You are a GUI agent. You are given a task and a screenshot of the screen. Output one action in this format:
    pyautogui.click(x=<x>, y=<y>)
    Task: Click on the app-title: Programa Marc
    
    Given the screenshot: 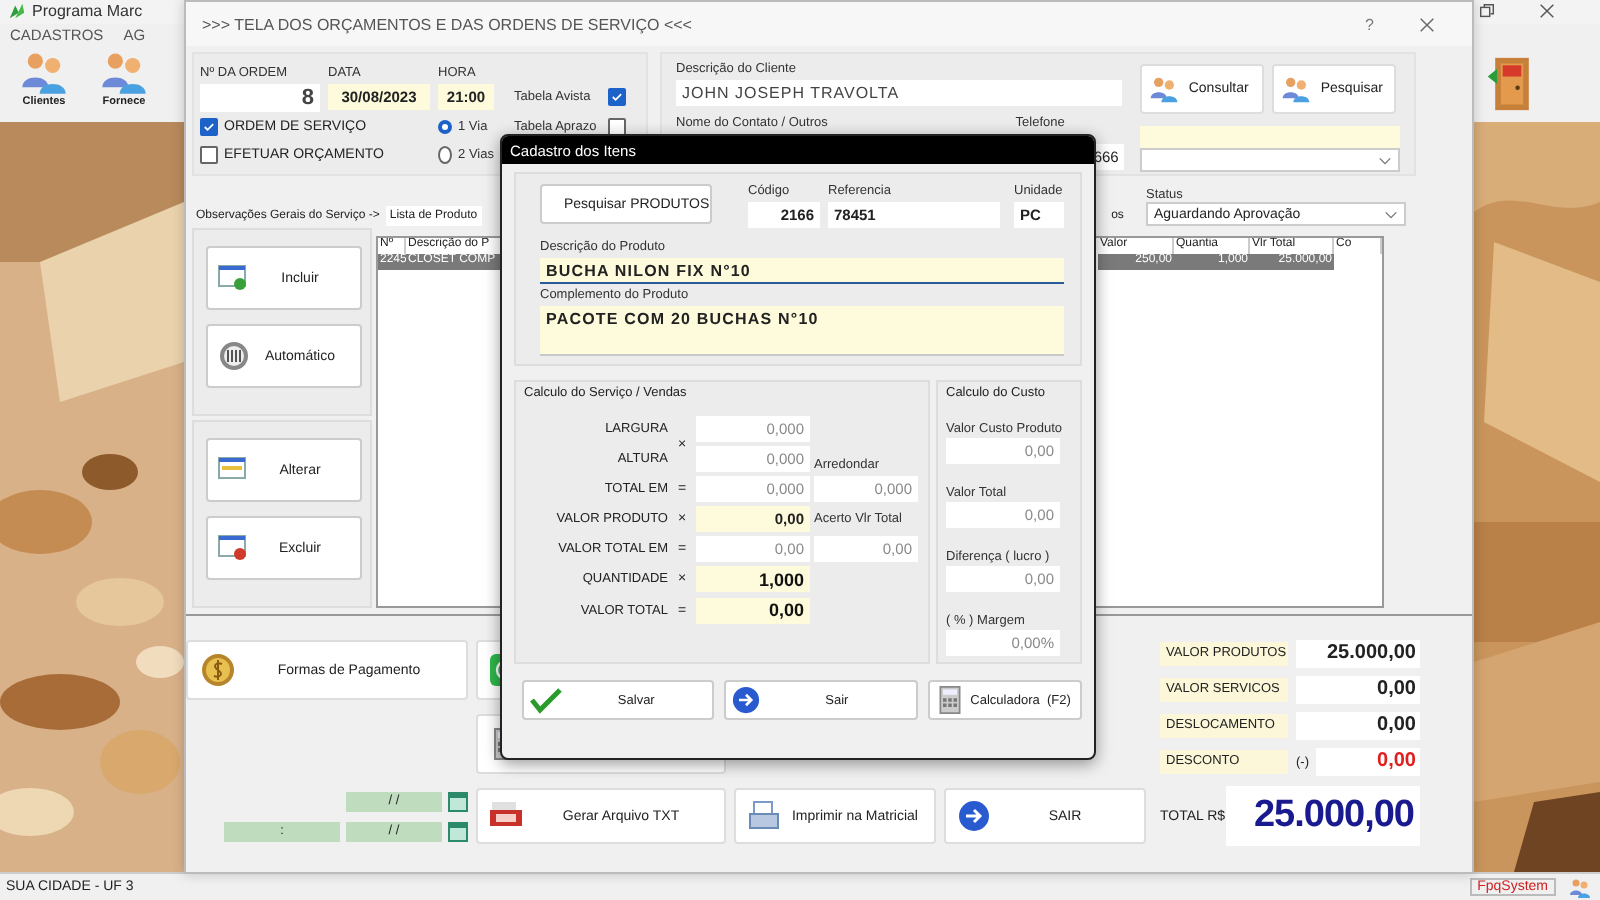 What is the action you would take?
    pyautogui.click(x=87, y=11)
    